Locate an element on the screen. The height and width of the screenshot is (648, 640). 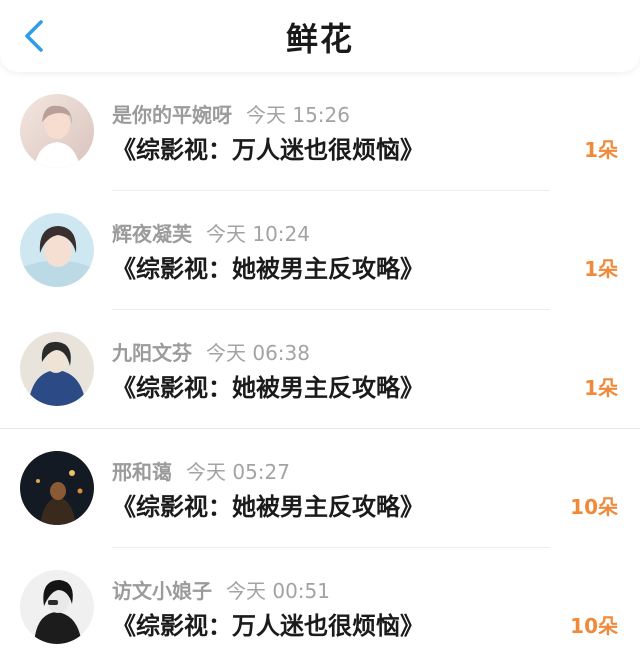
item-meta: 是你的平婉呀 今天 15:26 is located at coordinates (231, 113).